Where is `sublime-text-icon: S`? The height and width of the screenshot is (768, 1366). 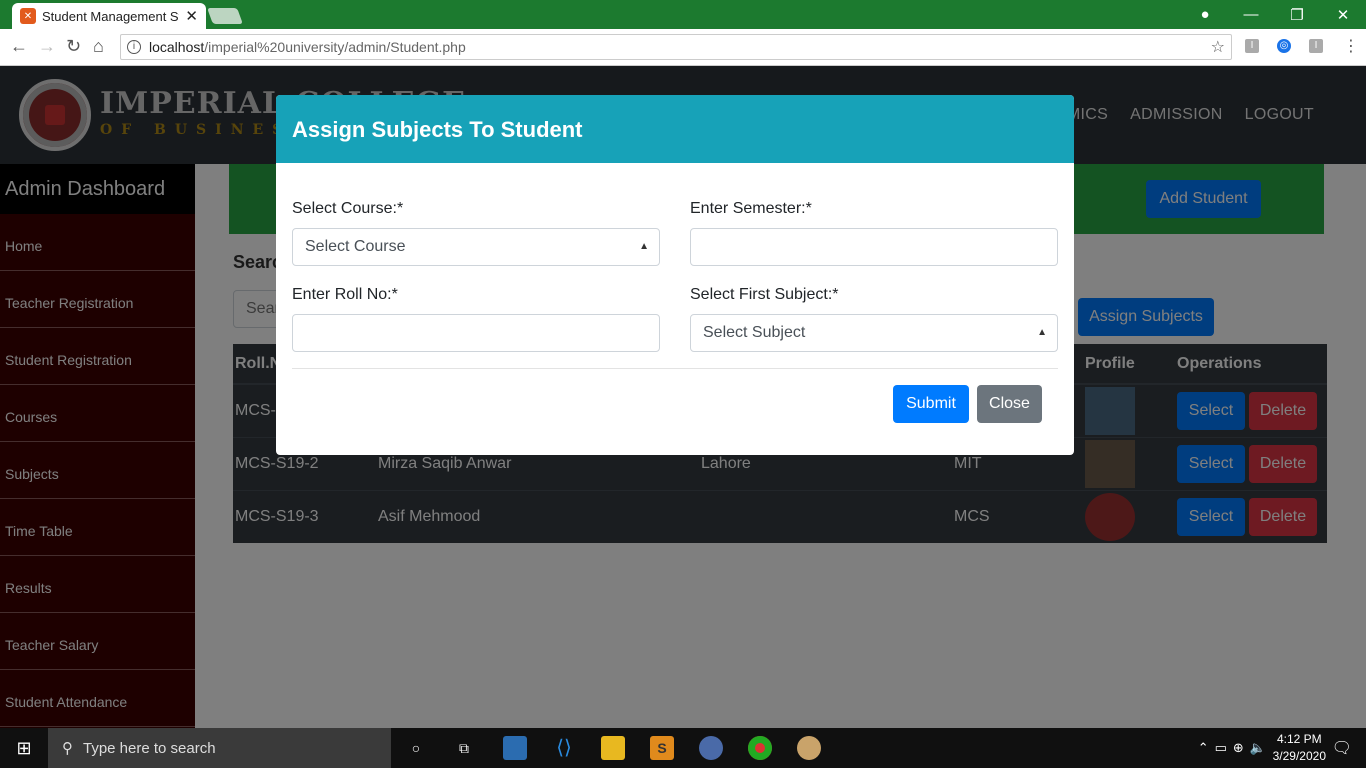 sublime-text-icon: S is located at coordinates (662, 748).